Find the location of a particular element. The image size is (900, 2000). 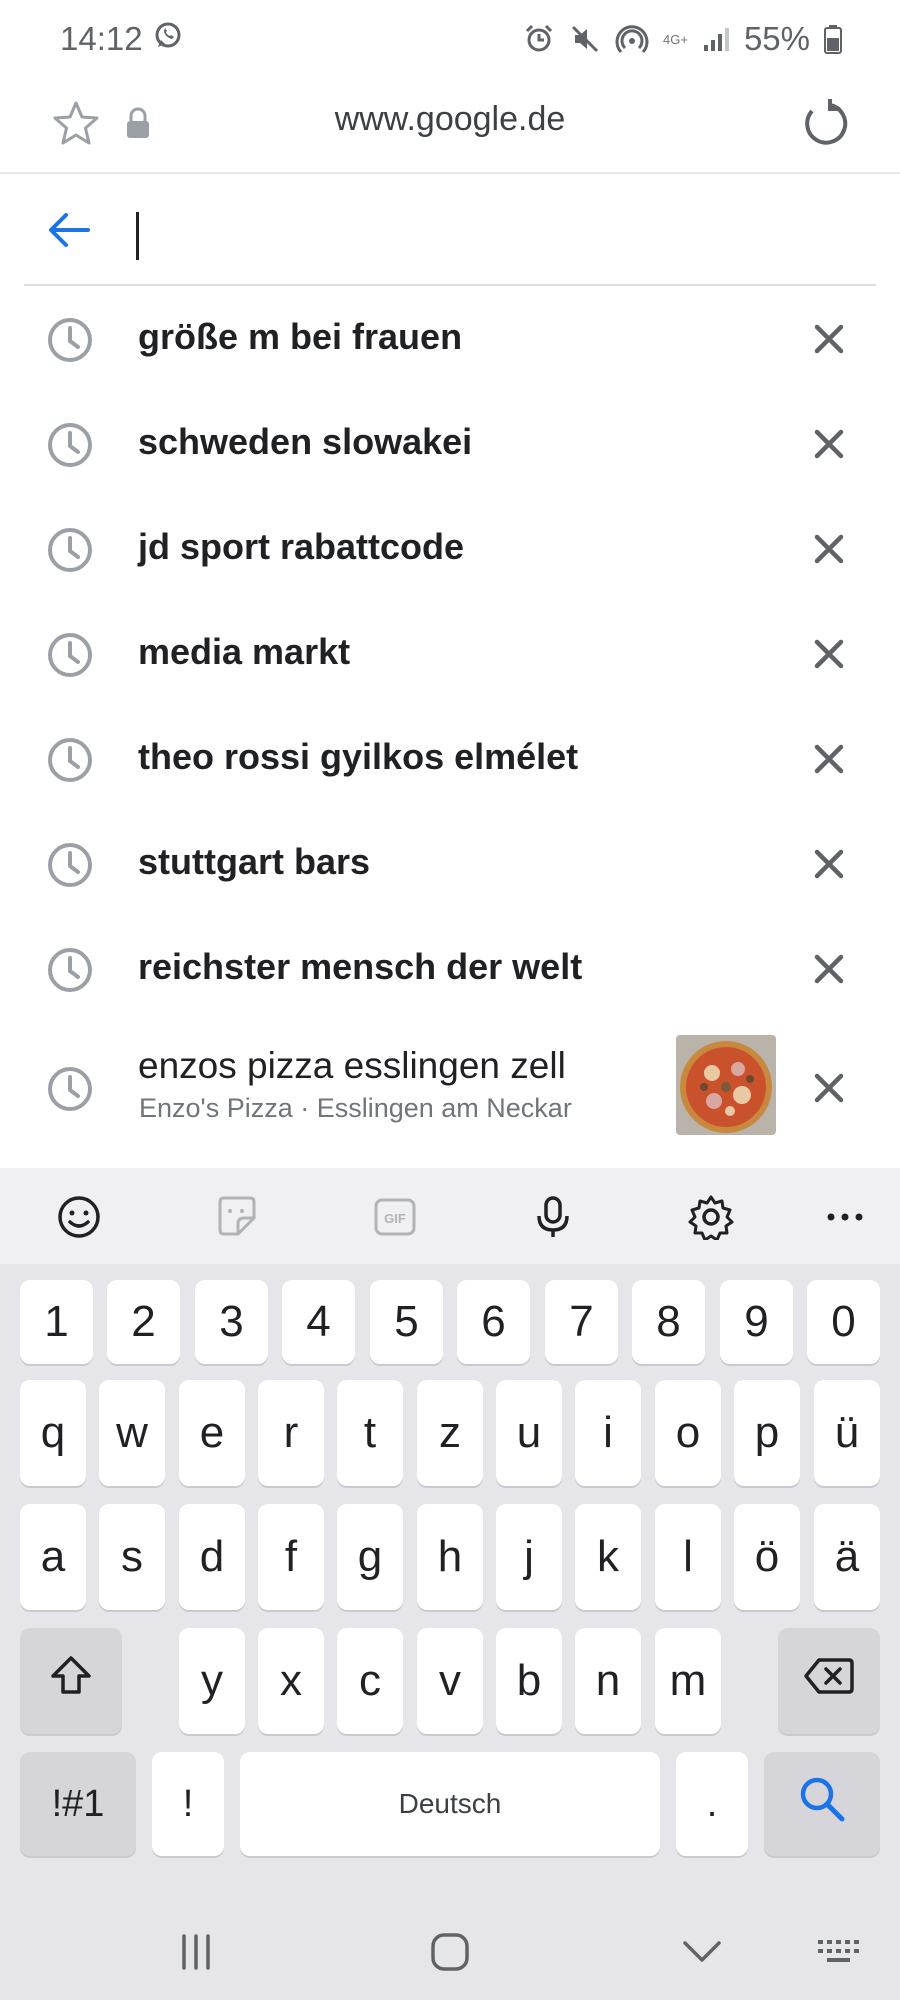

key-l: l is located at coordinates (688, 1557).